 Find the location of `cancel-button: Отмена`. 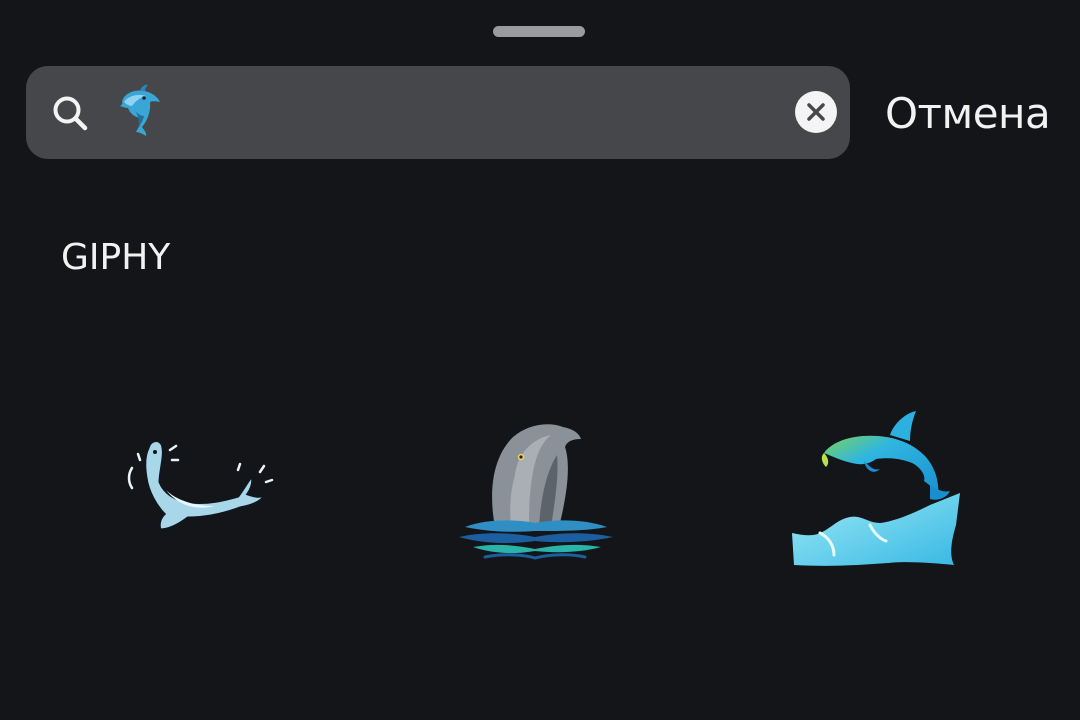

cancel-button: Отмена is located at coordinates (968, 114).